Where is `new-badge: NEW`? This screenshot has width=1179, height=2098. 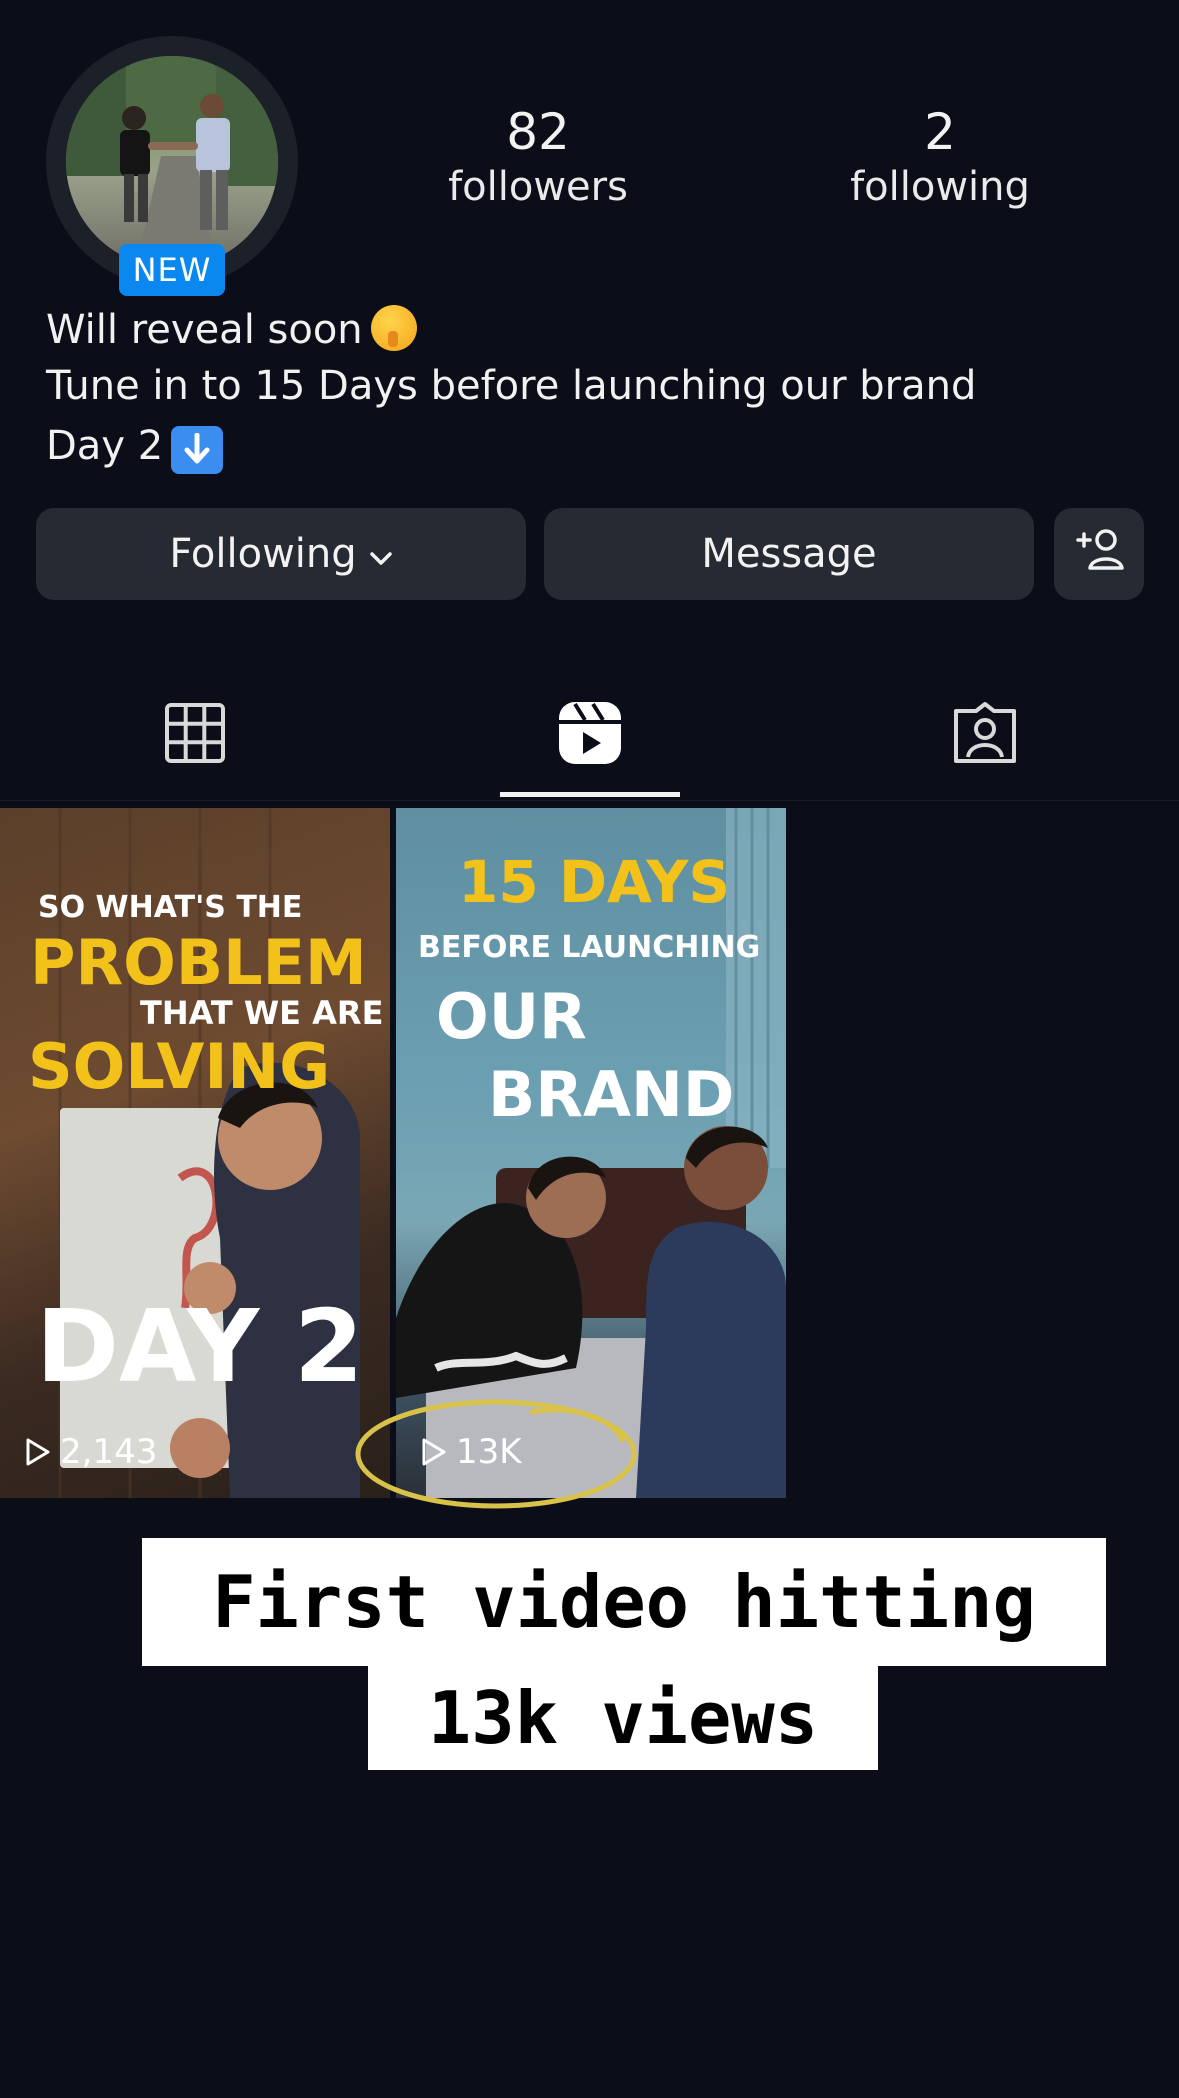 new-badge: NEW is located at coordinates (172, 270).